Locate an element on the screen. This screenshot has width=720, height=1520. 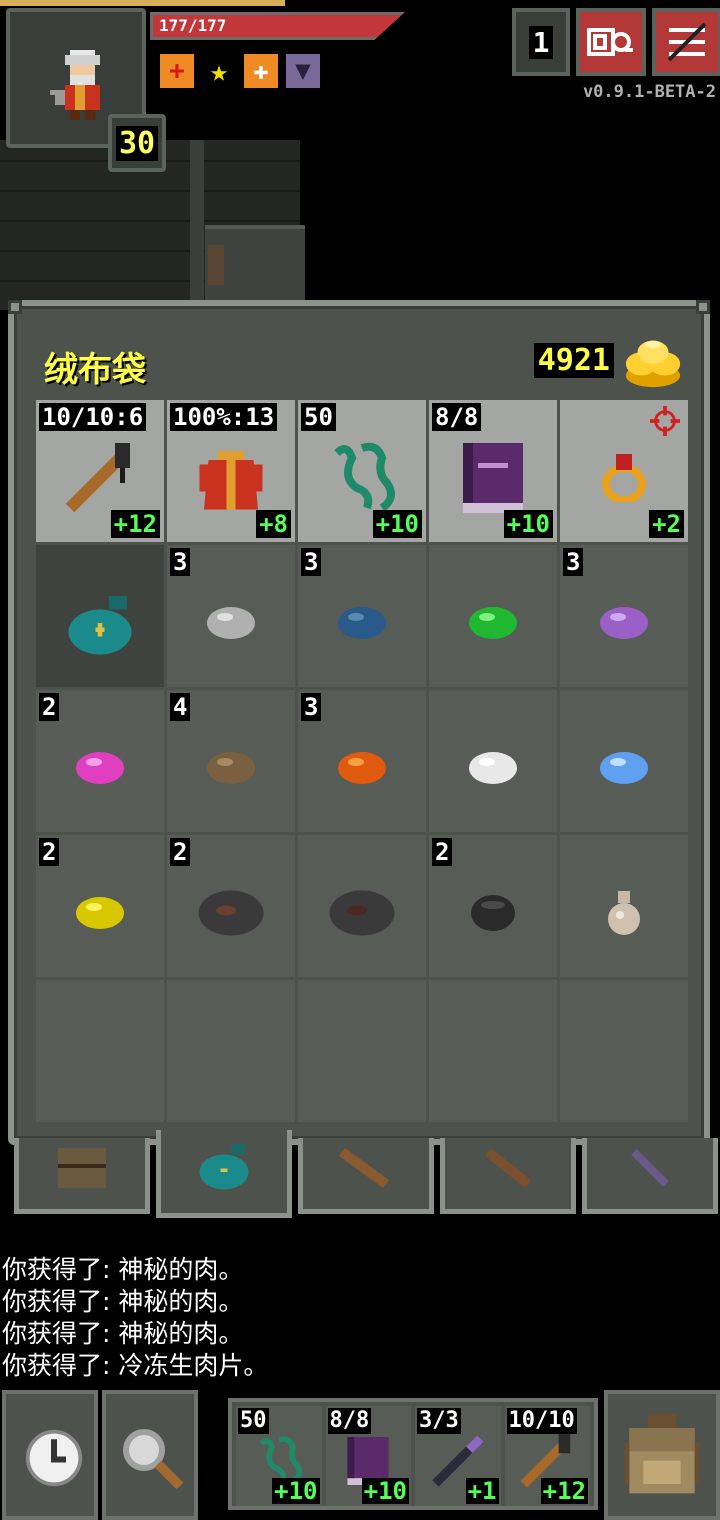
spellbook-icon is located at coordinates (493, 478).